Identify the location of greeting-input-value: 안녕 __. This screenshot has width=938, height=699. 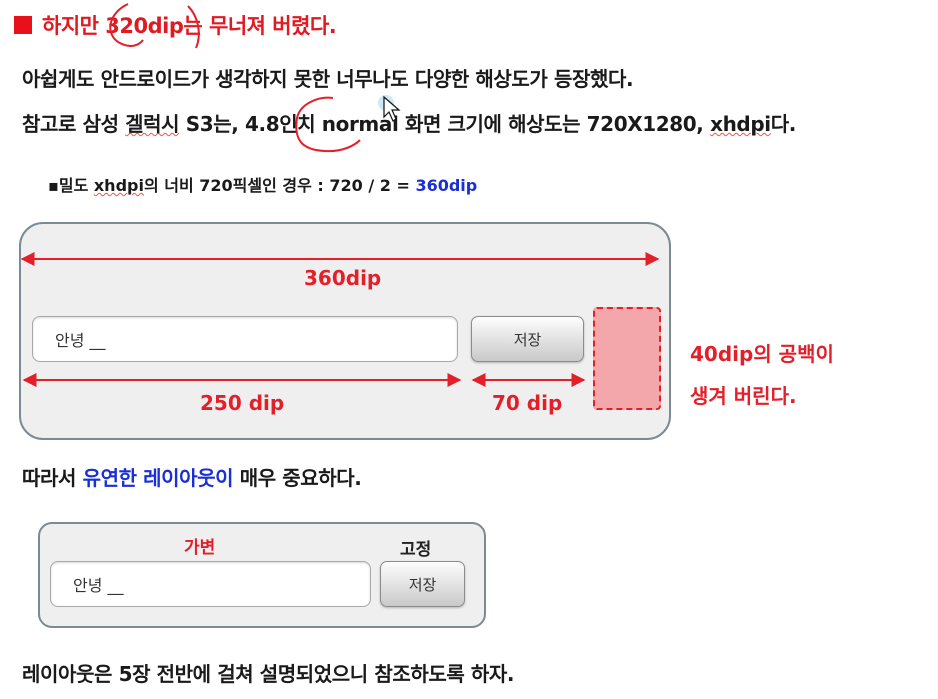
(80, 340).